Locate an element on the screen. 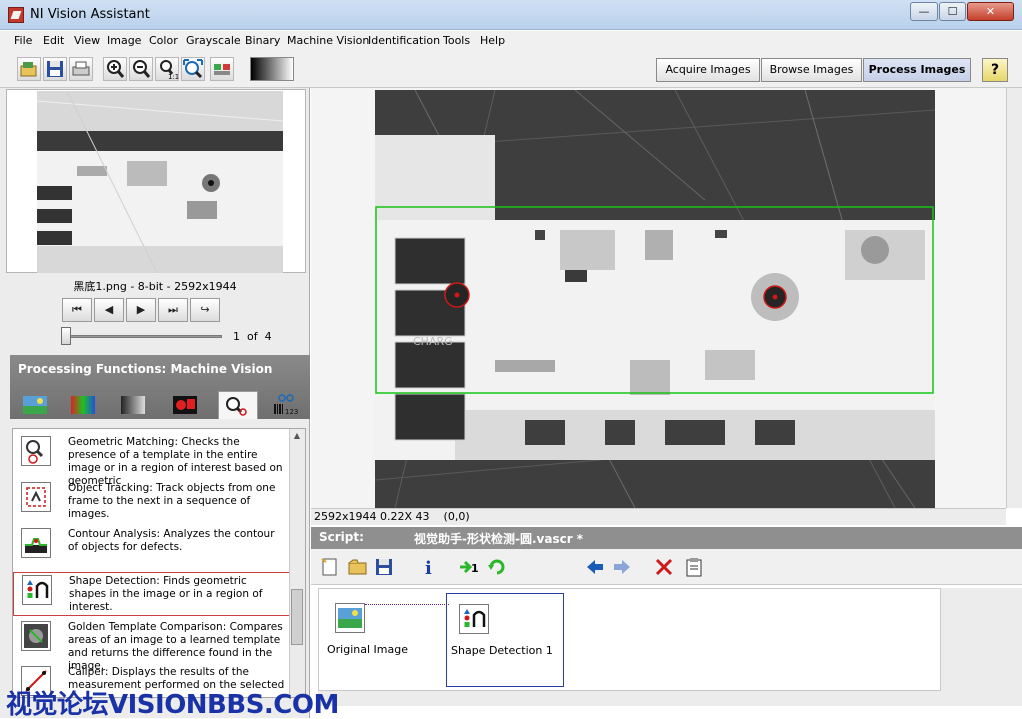 This screenshot has height=719, width=1022. run-continuous-button is located at coordinates (497, 567).